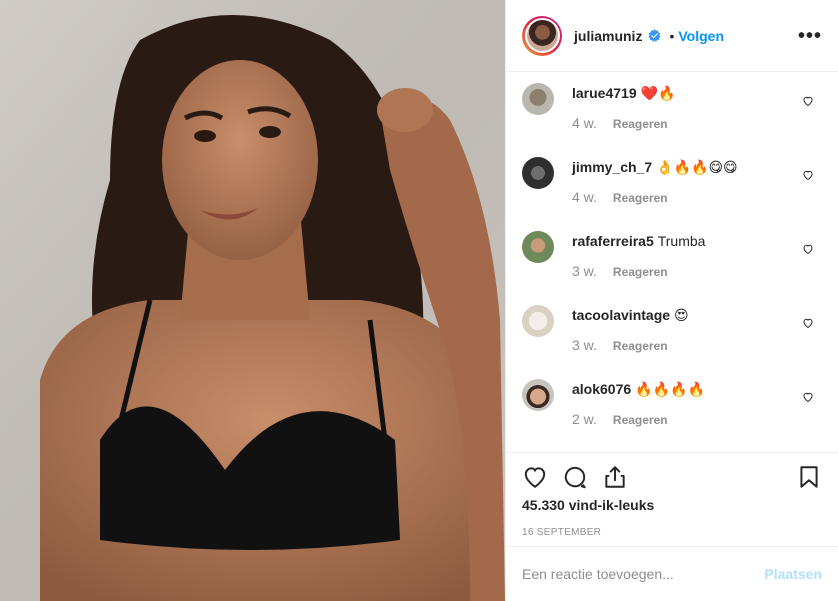 The height and width of the screenshot is (601, 838). I want to click on share-icon, so click(615, 477).